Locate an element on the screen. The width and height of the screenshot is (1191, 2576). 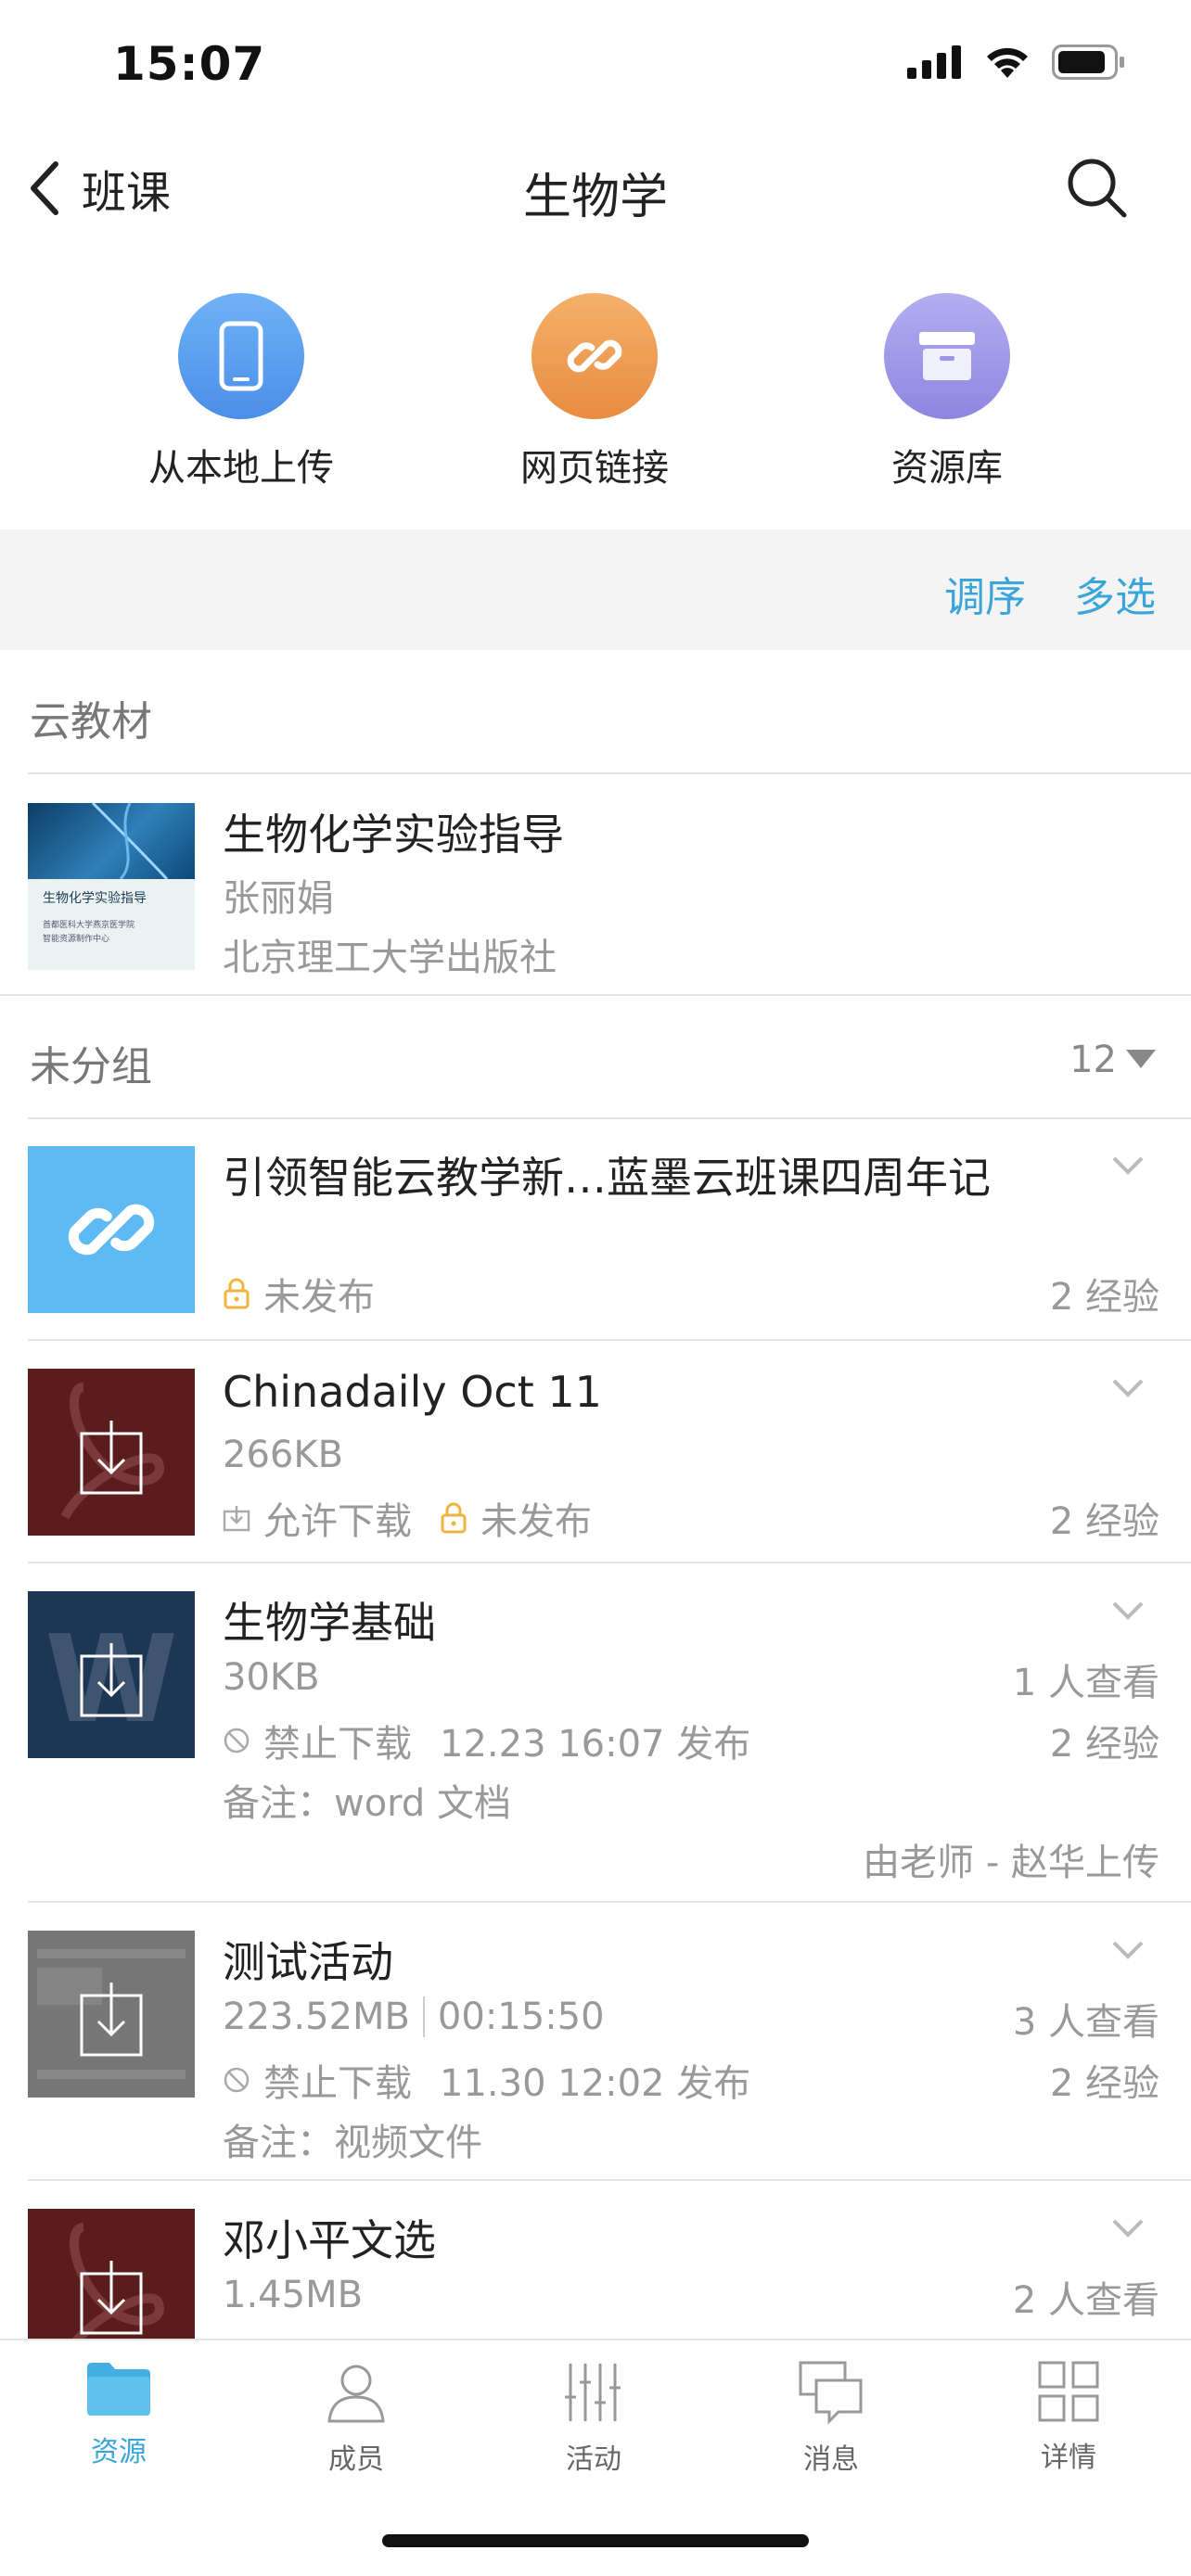
cover-title: 生物化学实验指导 is located at coordinates (95, 898).